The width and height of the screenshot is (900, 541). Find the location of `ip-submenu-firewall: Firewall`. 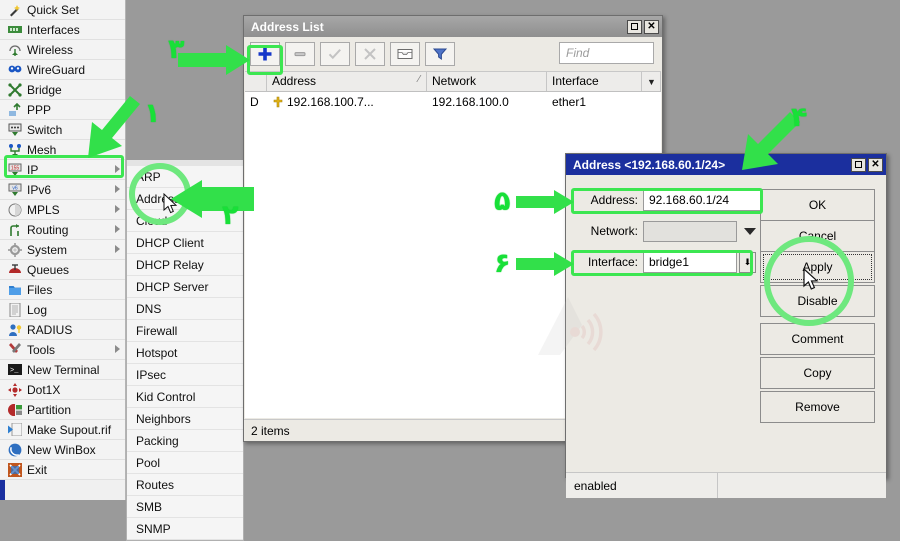

ip-submenu-firewall: Firewall is located at coordinates (185, 331).